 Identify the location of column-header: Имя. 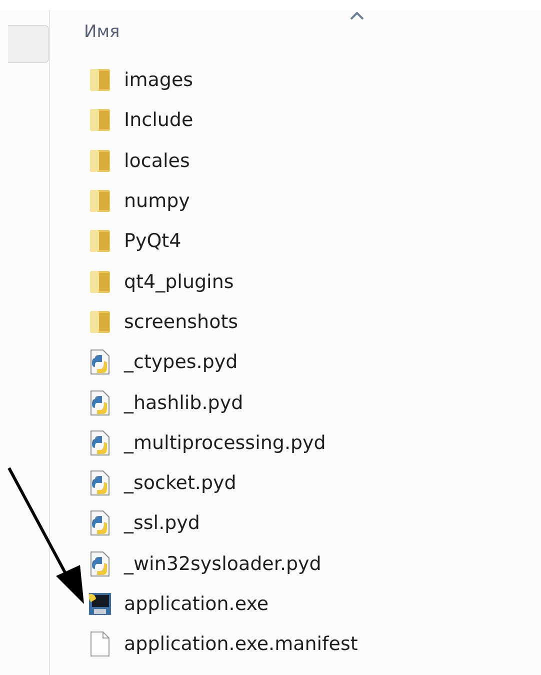
(102, 32).